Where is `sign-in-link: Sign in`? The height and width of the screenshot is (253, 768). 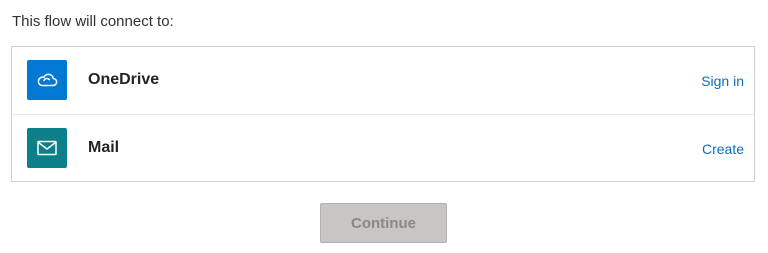
sign-in-link: Sign in is located at coordinates (722, 81).